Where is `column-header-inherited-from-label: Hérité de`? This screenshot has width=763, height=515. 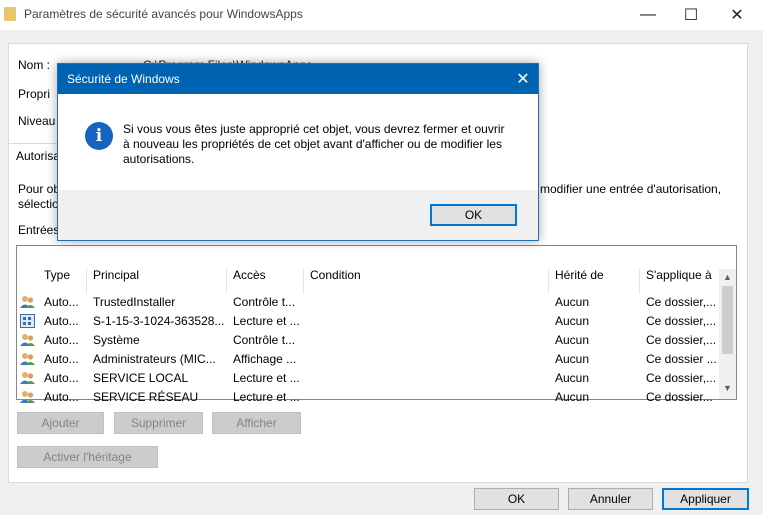
column-header-inherited-from-label: Hérité de is located at coordinates (579, 275).